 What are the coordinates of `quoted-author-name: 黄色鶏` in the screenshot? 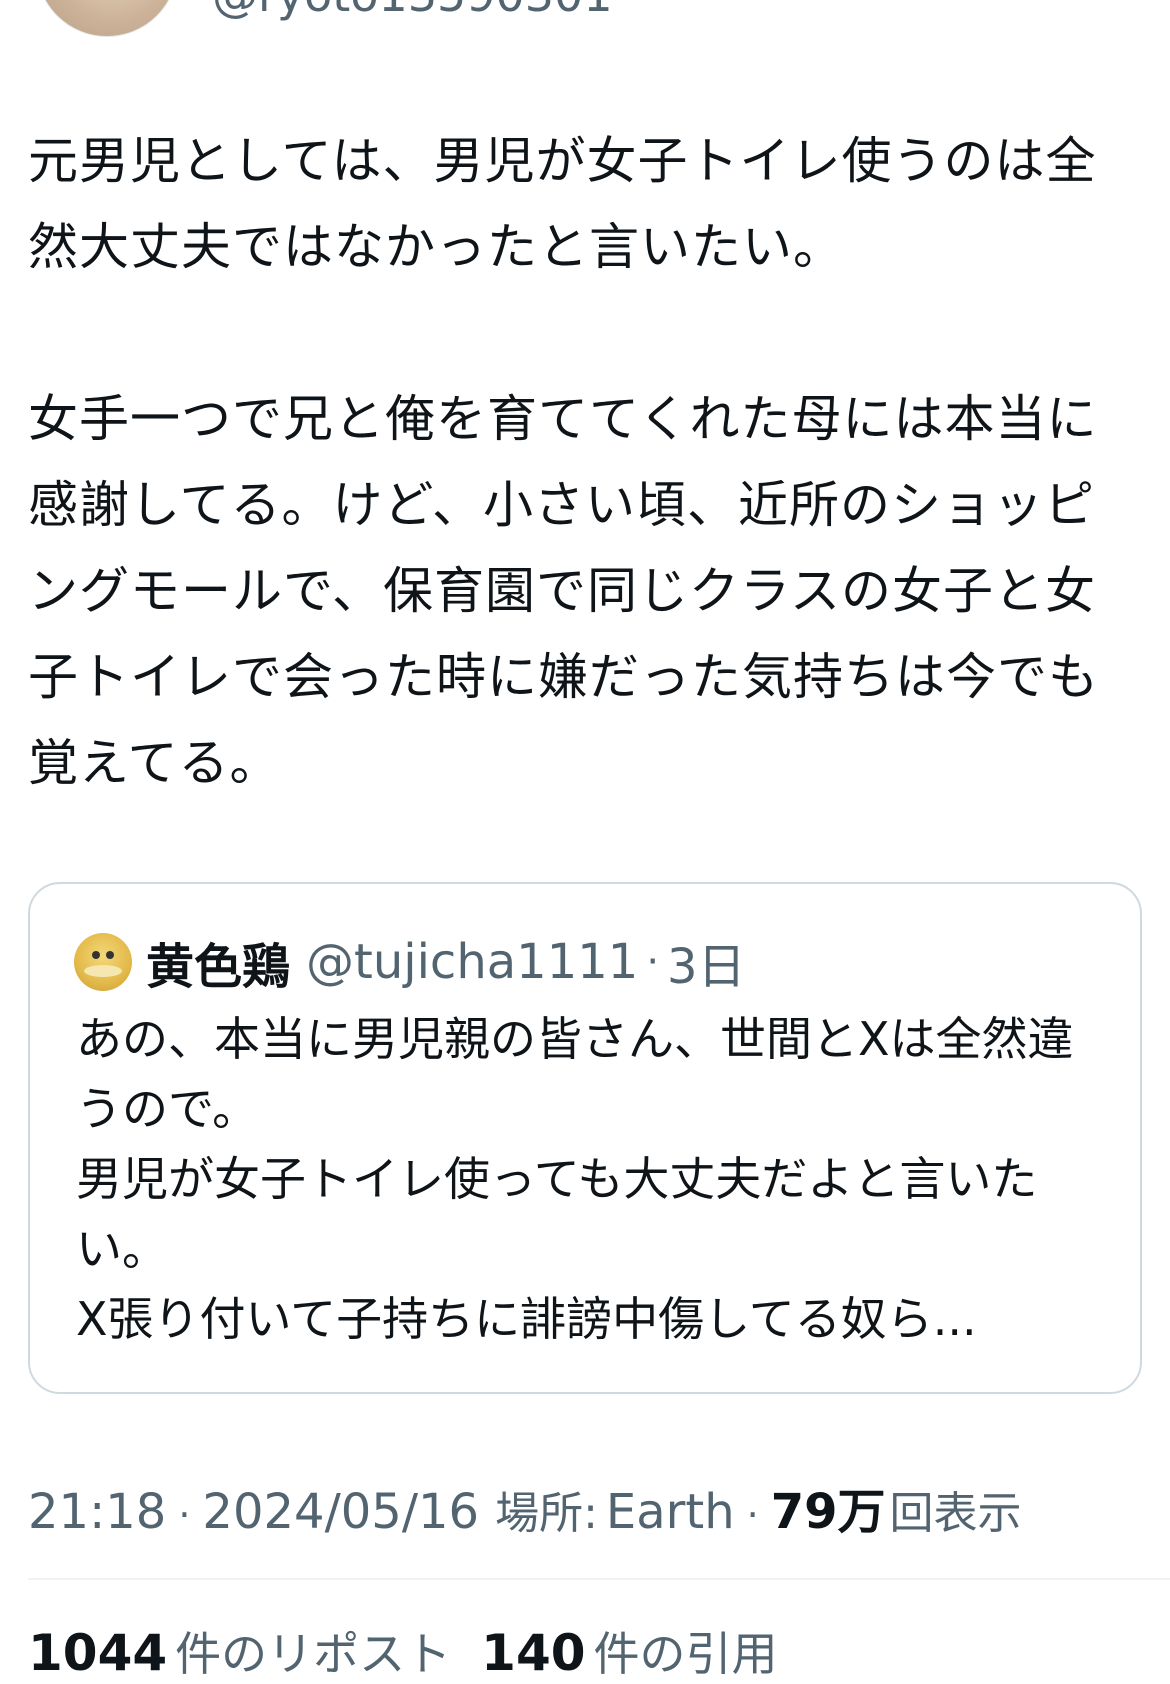 It's located at (218, 967).